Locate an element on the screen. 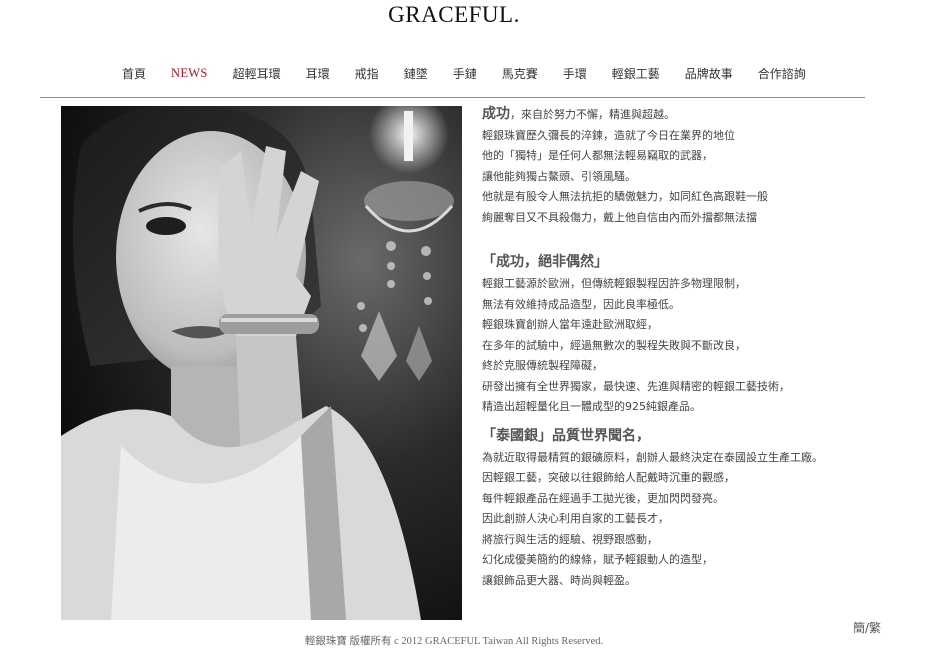 Image resolution: width=935 pixels, height=652 pixels. nav-item-0: 首頁 is located at coordinates (134, 73).